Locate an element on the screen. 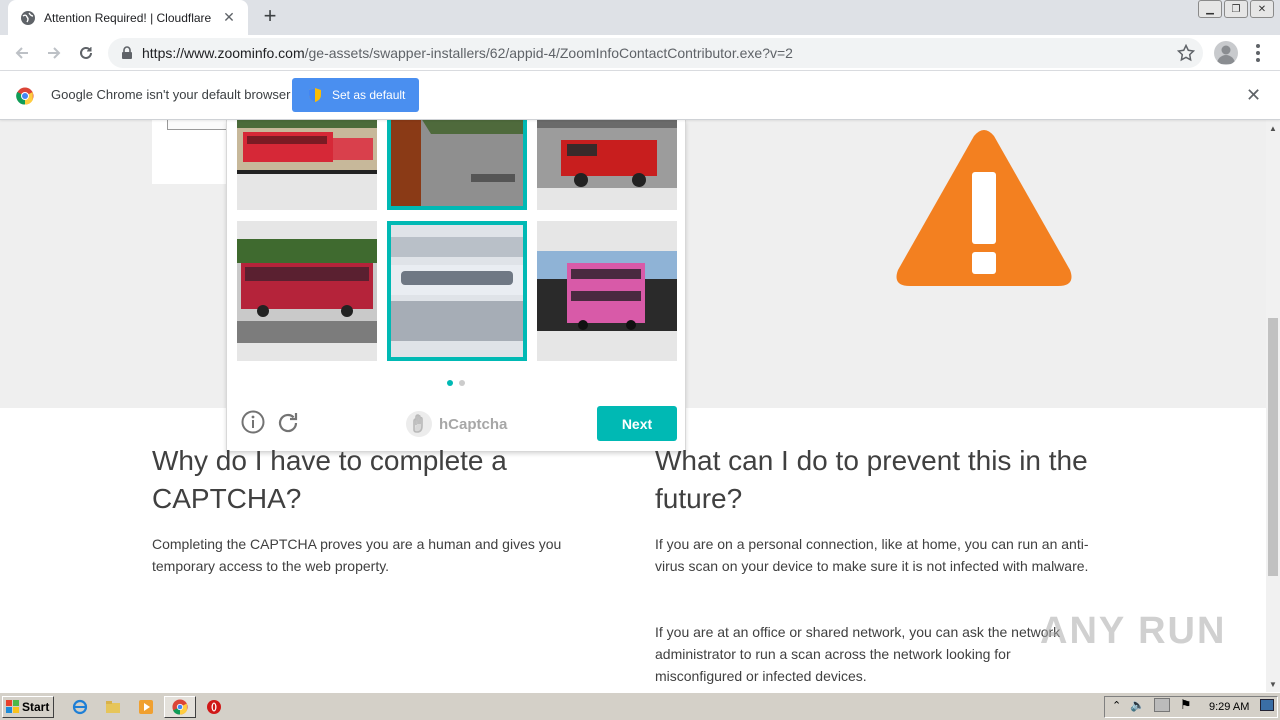 The image size is (1280, 720). pink-double-decker-image is located at coordinates (607, 291).